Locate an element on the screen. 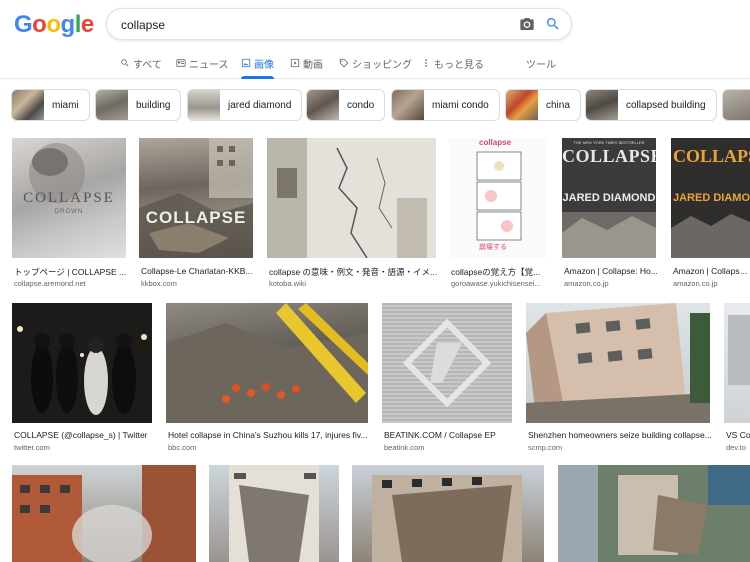 The height and width of the screenshot is (562, 750). chip-label: jared diamond is located at coordinates (260, 105).